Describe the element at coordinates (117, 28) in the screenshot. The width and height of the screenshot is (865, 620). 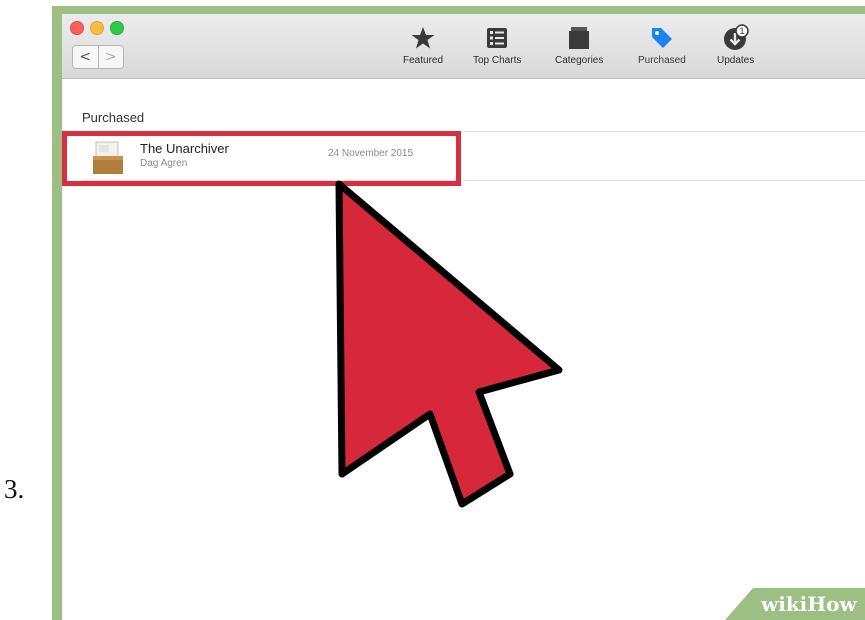
I see `zoom-window-button` at that location.